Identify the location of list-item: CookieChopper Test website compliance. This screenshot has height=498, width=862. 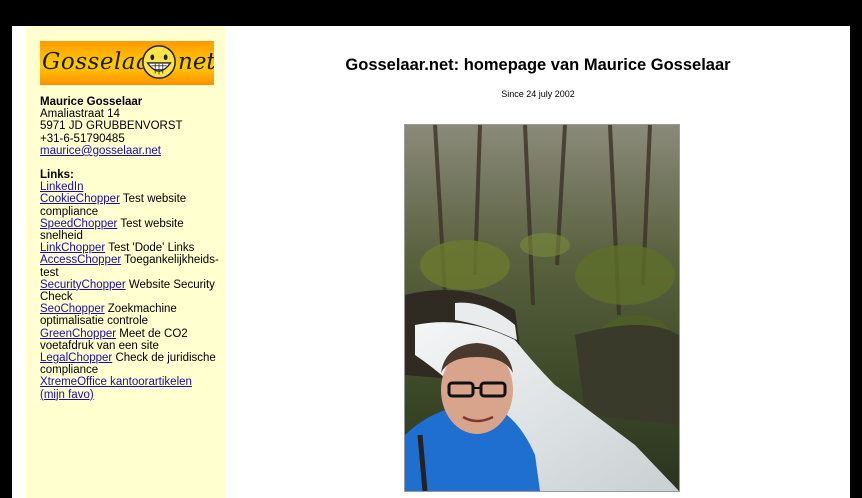
(130, 205).